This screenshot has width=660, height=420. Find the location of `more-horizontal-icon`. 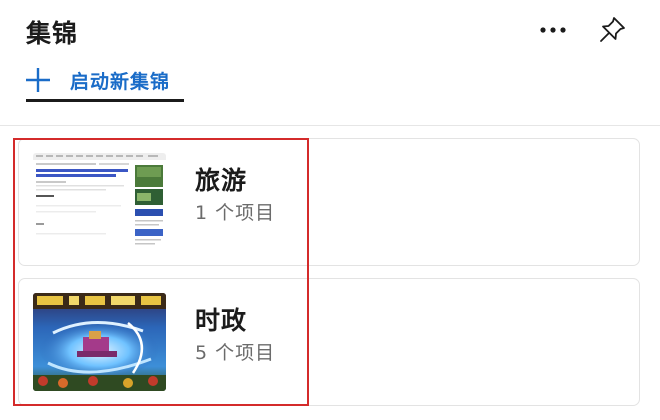

more-horizontal-icon is located at coordinates (553, 30).